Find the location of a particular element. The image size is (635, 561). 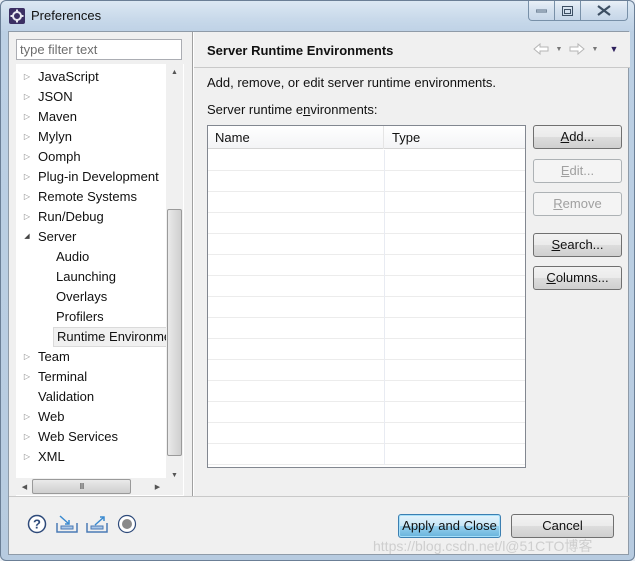

tree-item: ◢ Server is located at coordinates (92, 237).